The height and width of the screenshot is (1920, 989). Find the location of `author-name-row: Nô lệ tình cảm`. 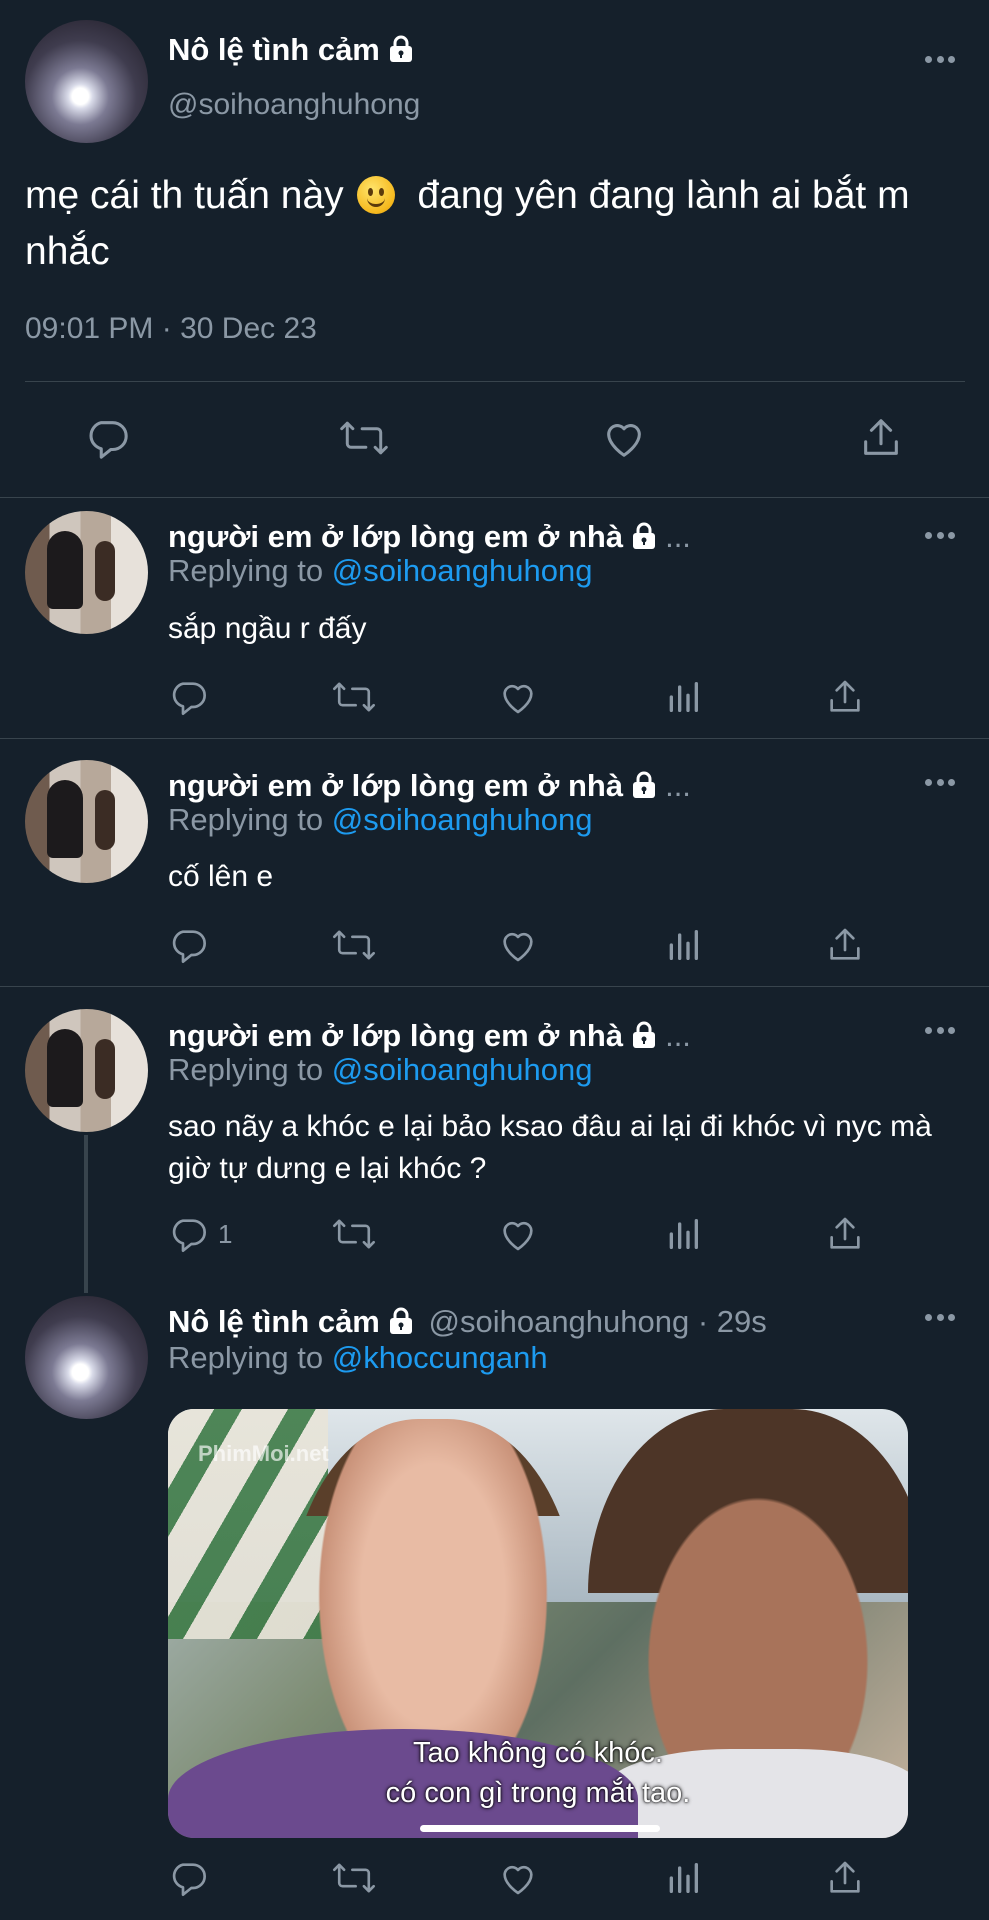

author-name-row: Nô lệ tình cảm is located at coordinates (291, 51).